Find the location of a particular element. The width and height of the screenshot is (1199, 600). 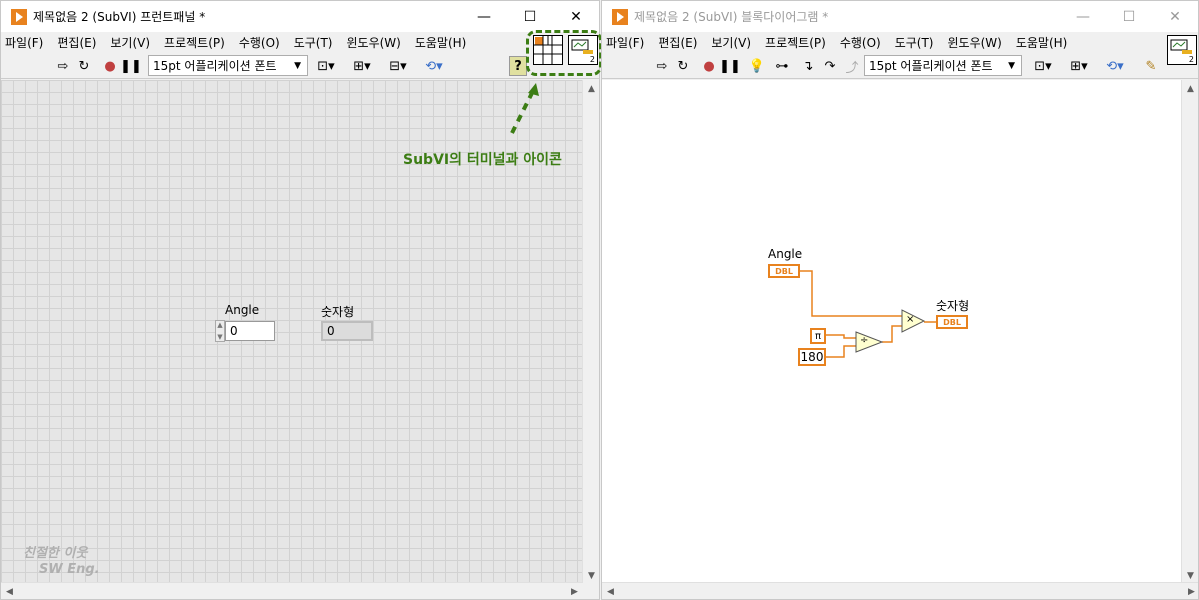

numeric-indicator: 0 is located at coordinates (347, 331).